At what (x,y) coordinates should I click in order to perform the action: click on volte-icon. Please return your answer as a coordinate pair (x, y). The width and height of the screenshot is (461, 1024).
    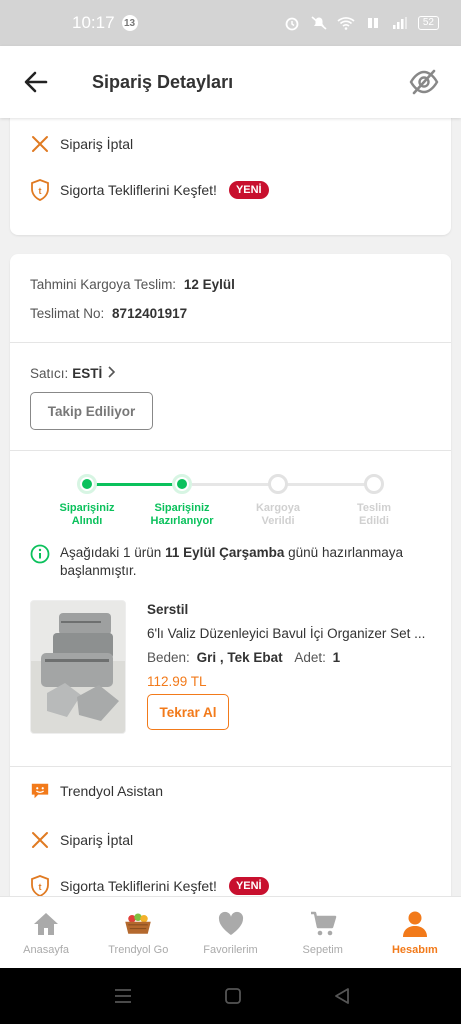
    Looking at the image, I should click on (373, 23).